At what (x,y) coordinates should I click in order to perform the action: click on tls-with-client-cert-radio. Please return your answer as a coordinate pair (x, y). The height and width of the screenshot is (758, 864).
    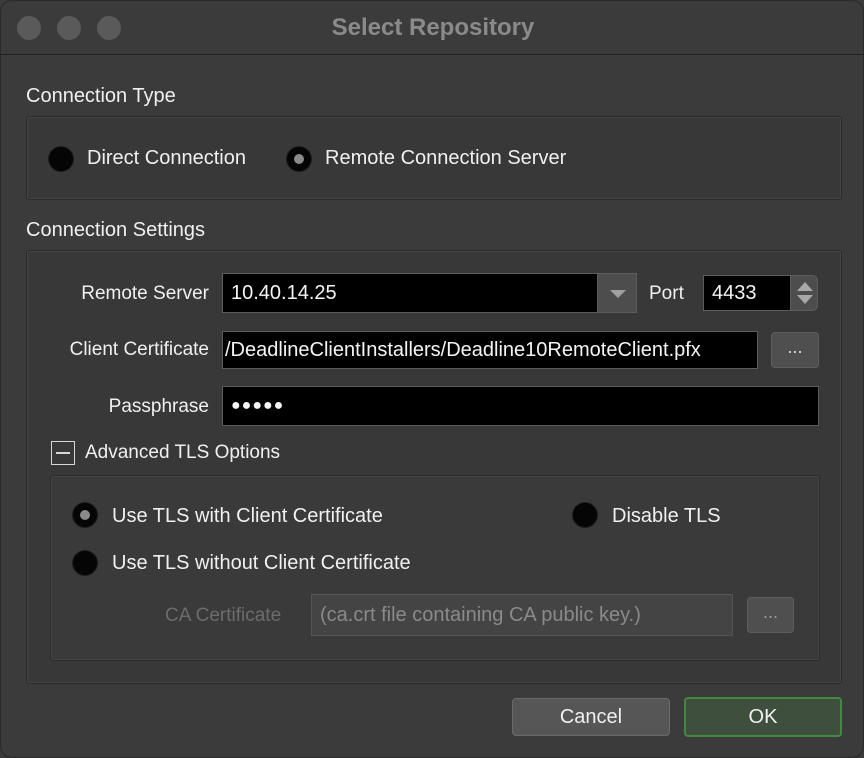
    Looking at the image, I should click on (85, 515).